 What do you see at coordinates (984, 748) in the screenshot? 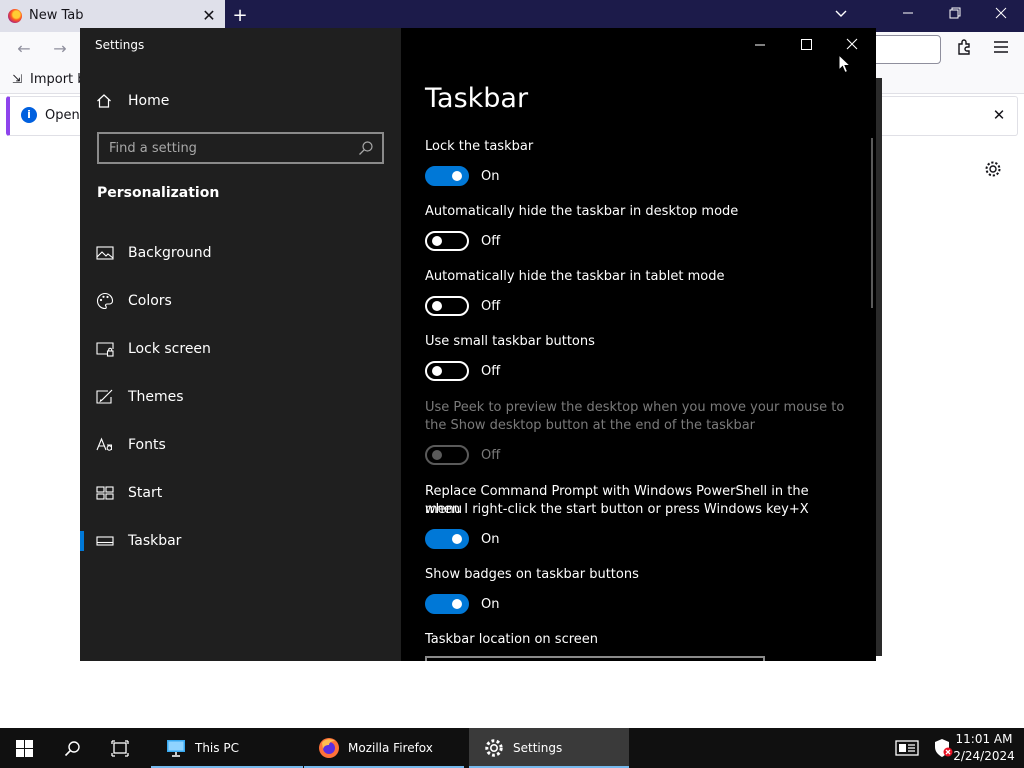
I see `system-clock: 11:01 AM 2/24/2024` at bounding box center [984, 748].